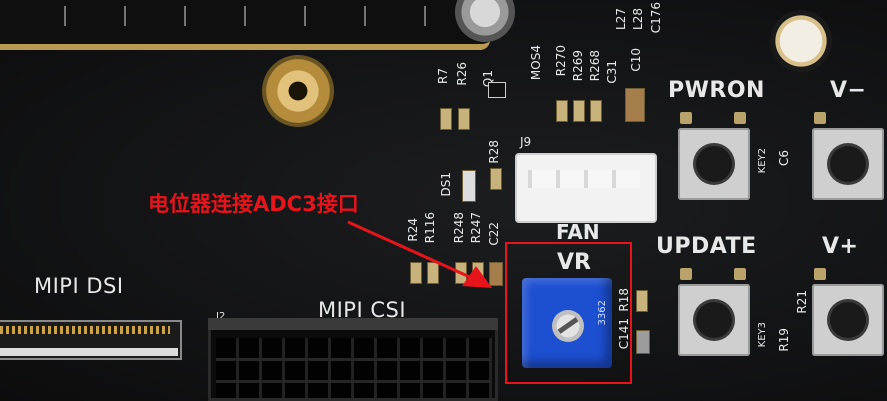 Image resolution: width=887 pixels, height=401 pixels. I want to click on annotation-arrow-icon, so click(419, 254).